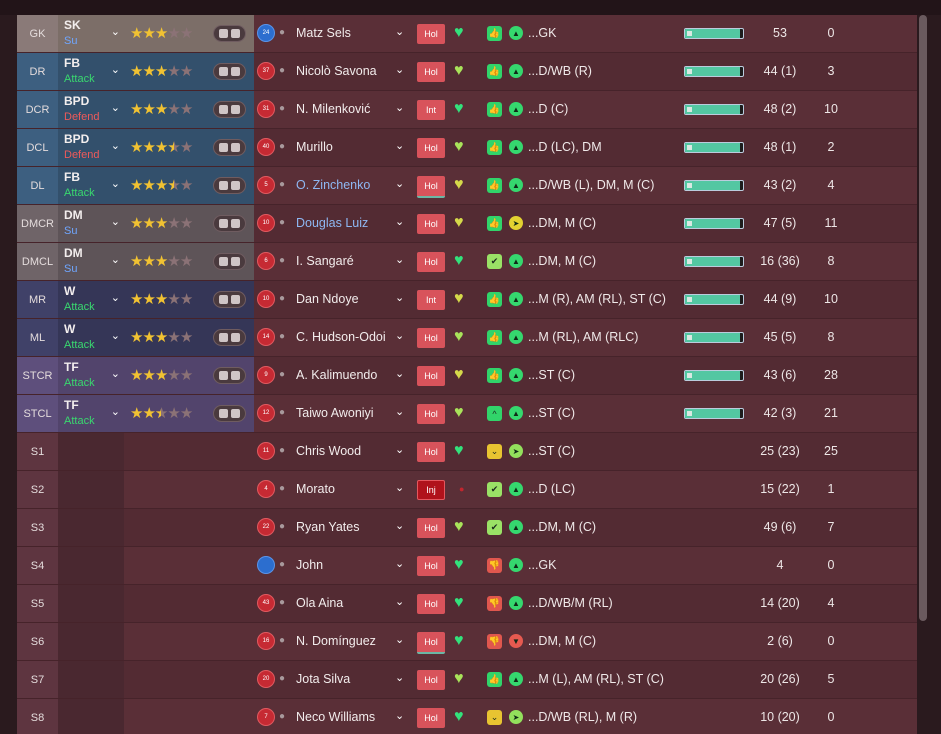 This screenshot has height=734, width=941. I want to click on position-cell: DL, so click(37, 185).